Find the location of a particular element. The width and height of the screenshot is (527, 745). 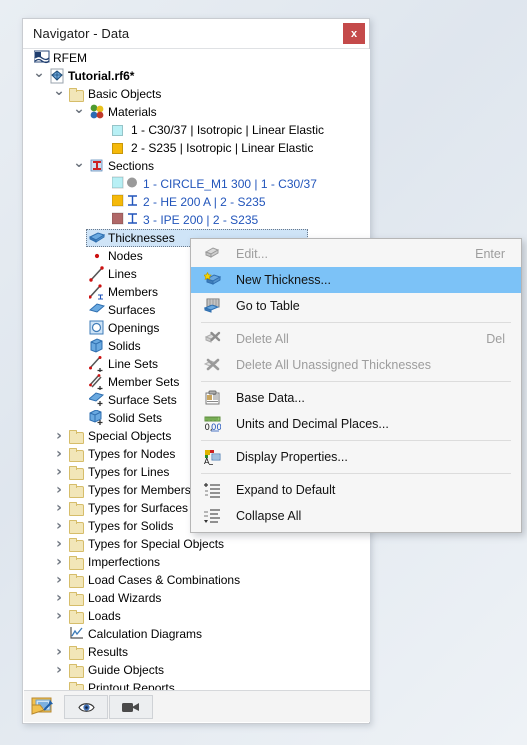

solid-icon is located at coordinates (97, 346).